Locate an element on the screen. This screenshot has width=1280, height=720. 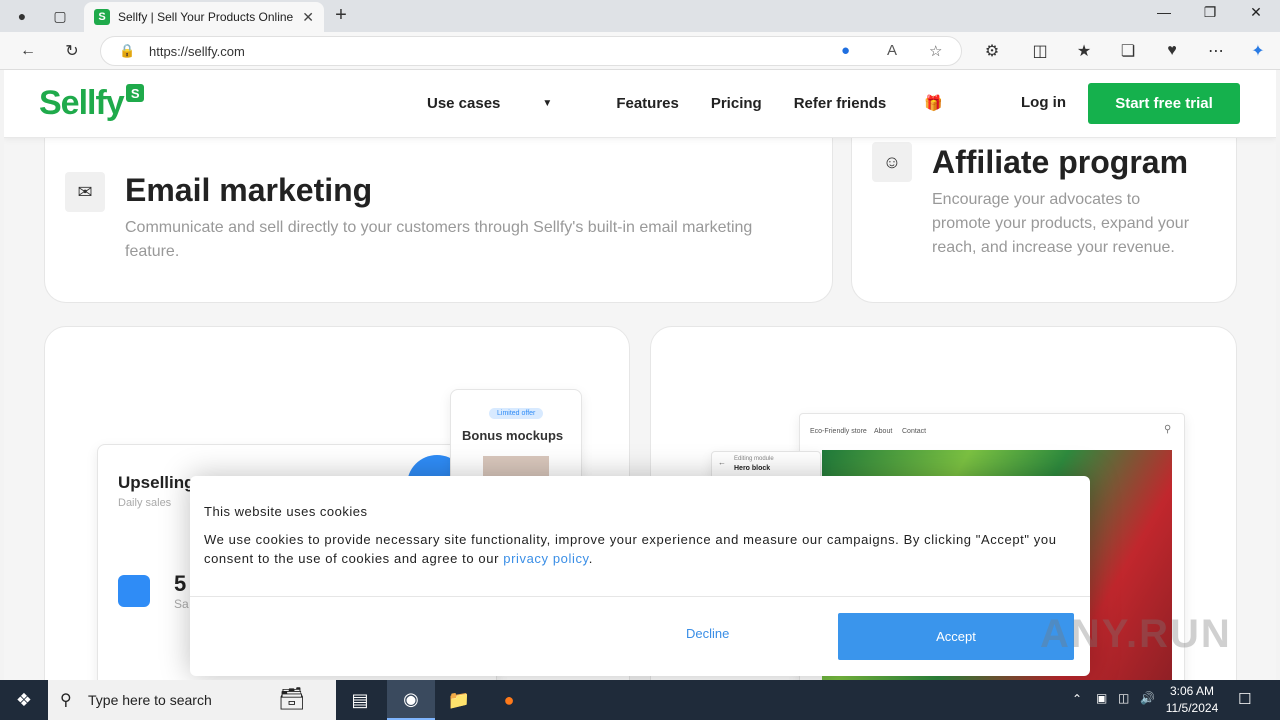
editing-module-value: Hero block is located at coordinates (752, 468).